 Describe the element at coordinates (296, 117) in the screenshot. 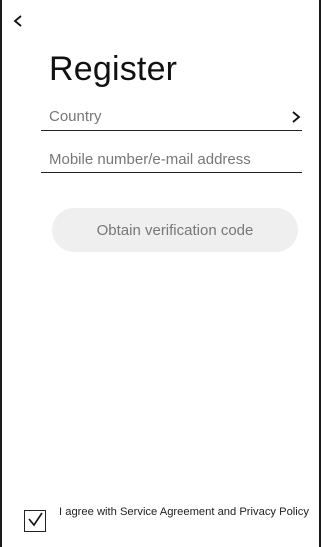

I see `chevron-right-icon` at that location.